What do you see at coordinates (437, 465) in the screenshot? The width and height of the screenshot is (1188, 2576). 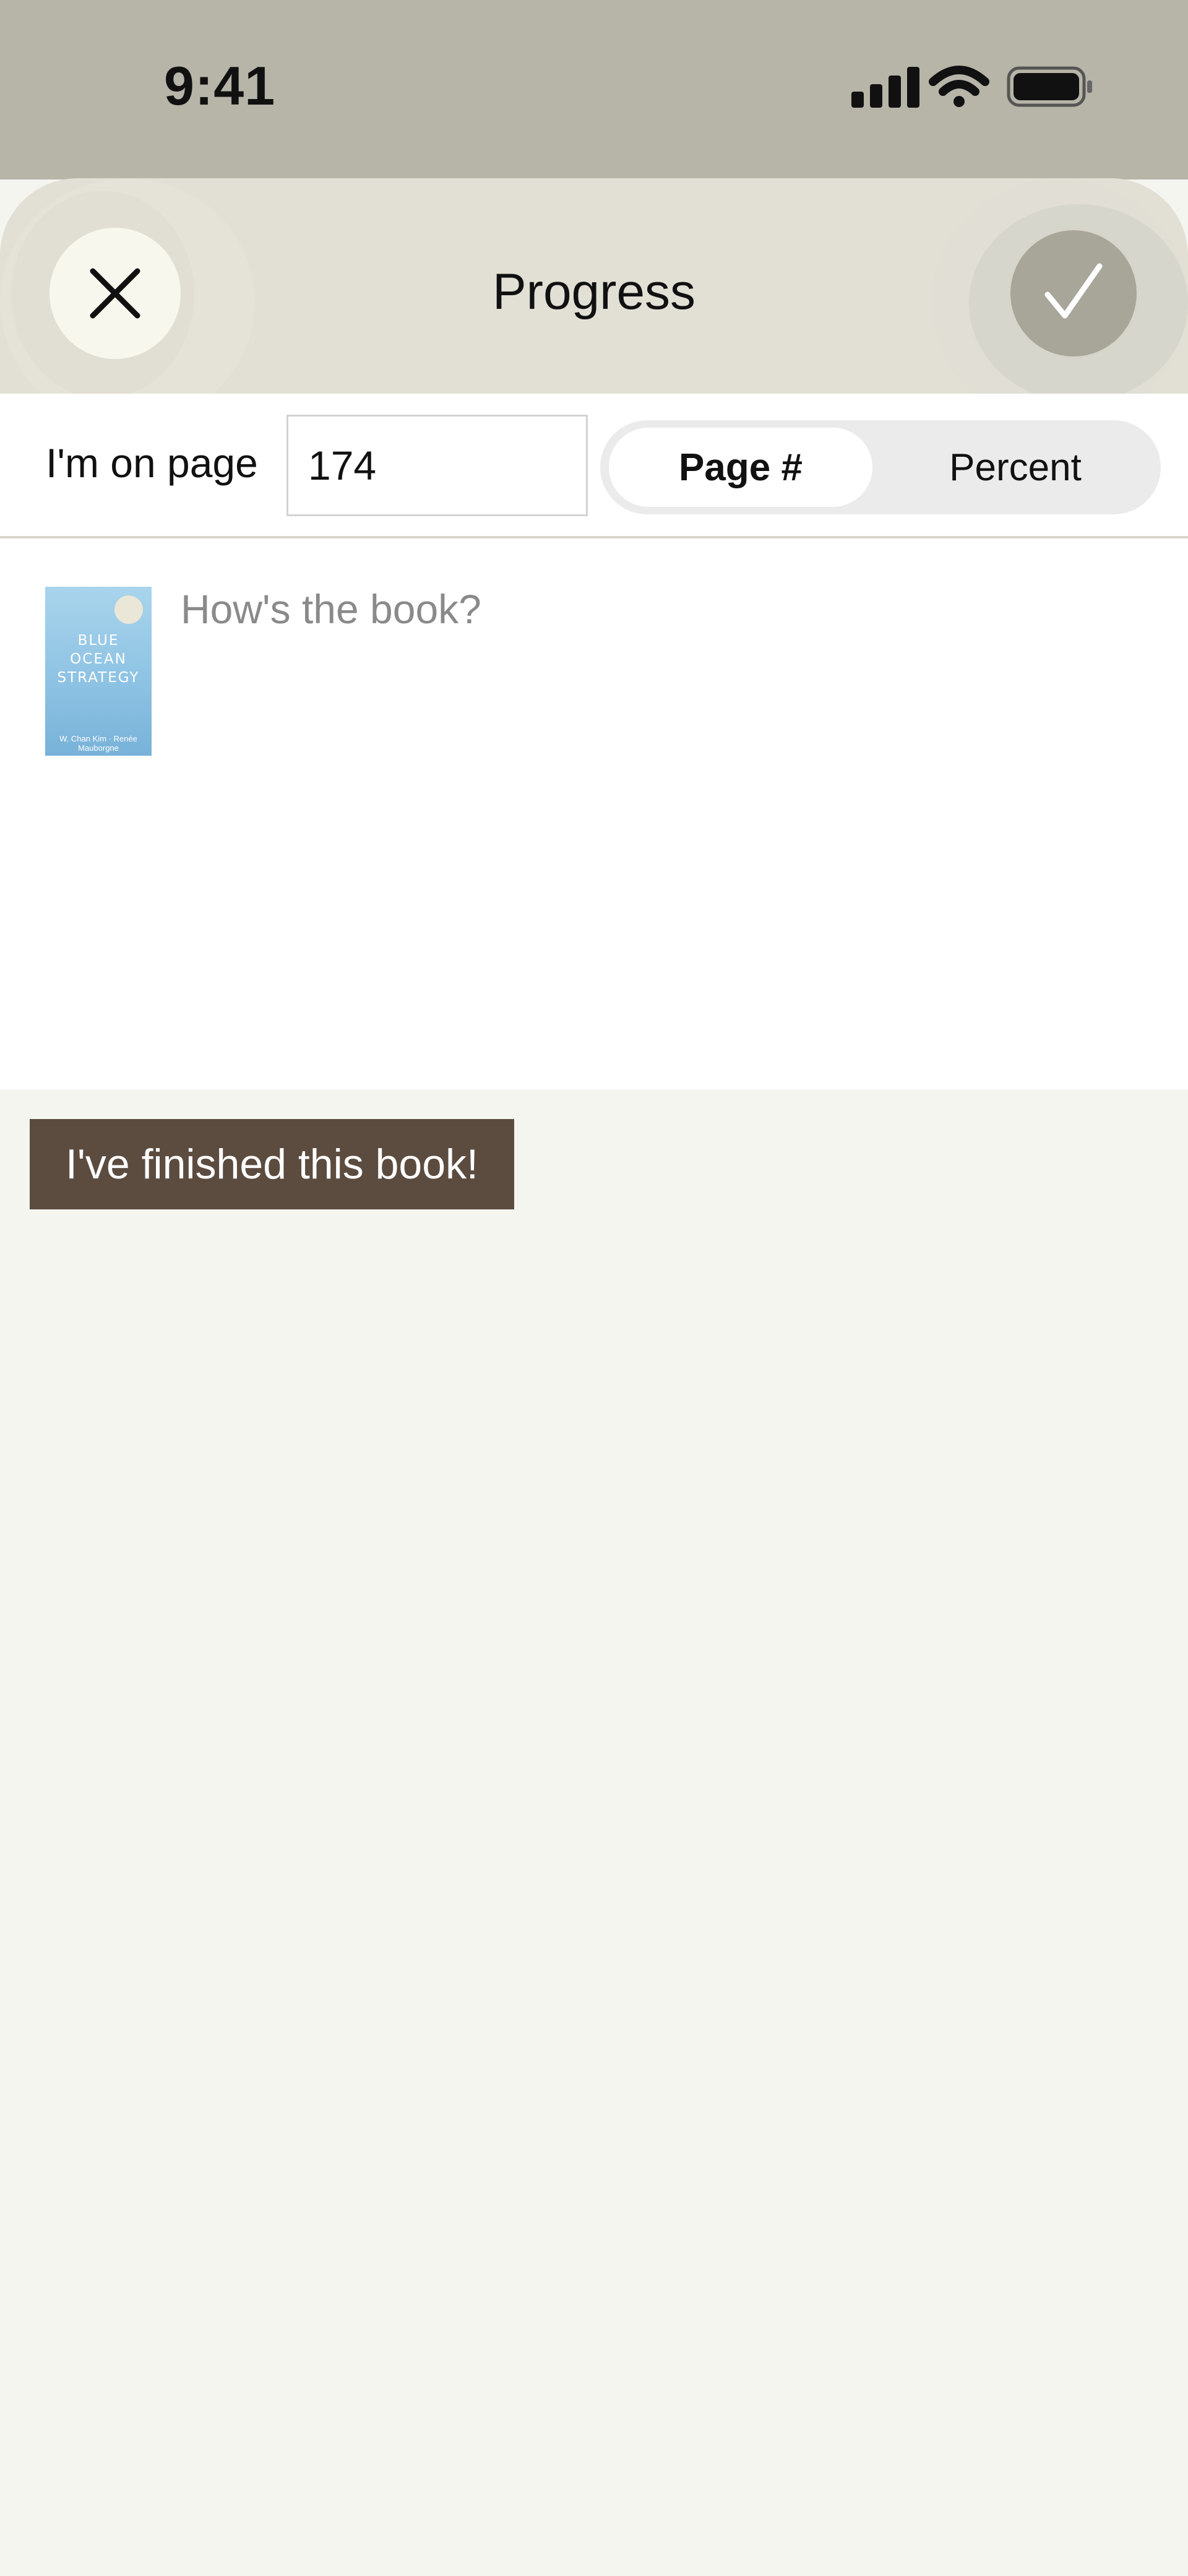 I see `page-number-input` at bounding box center [437, 465].